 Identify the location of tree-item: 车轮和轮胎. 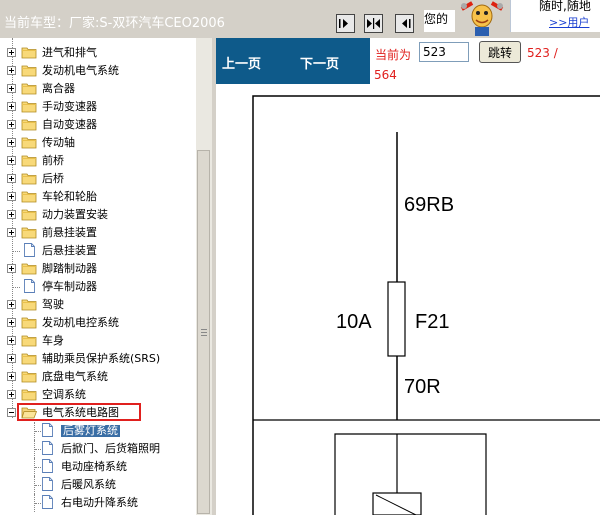
(98, 197).